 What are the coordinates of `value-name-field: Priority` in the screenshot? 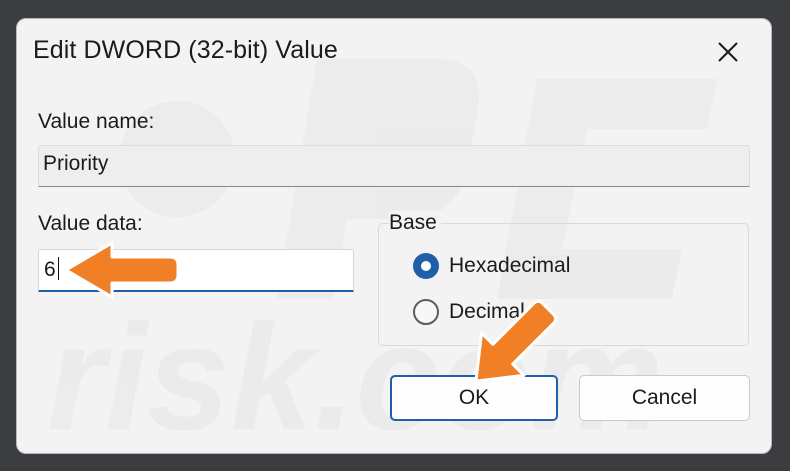 It's located at (394, 166).